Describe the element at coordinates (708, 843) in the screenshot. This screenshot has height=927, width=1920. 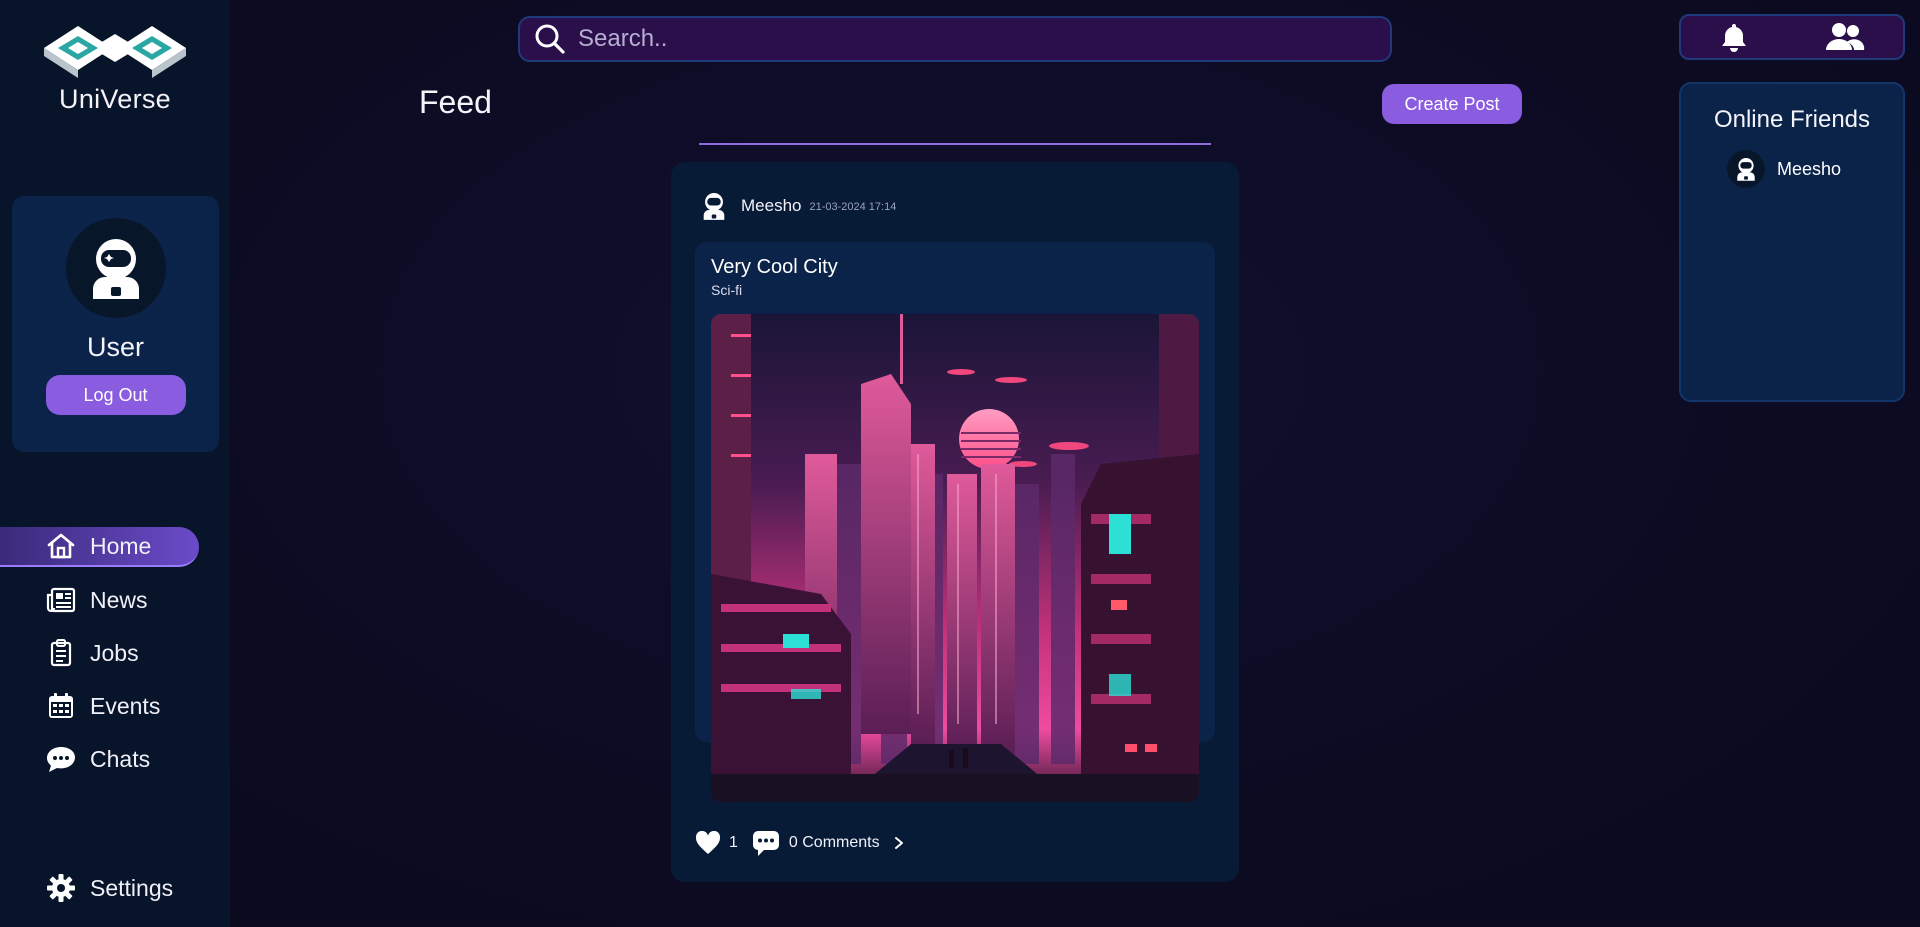
I see `heart-icon` at that location.